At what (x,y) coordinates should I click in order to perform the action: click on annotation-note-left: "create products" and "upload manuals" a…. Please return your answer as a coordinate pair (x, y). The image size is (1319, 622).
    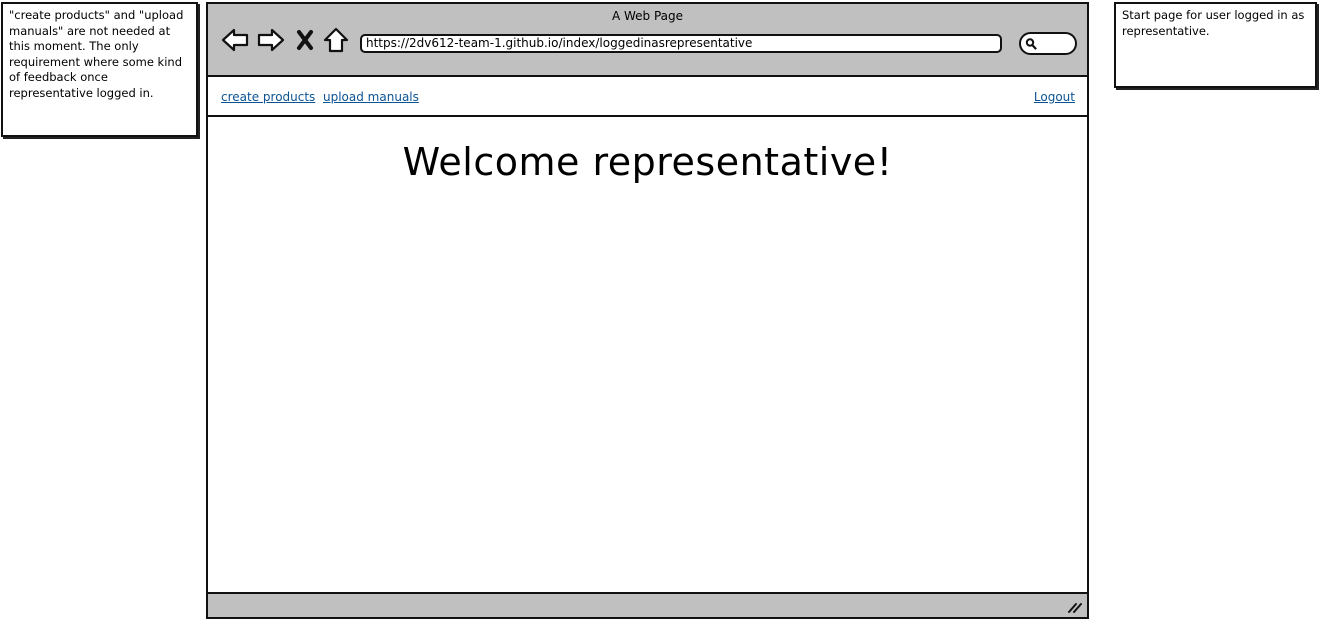
    Looking at the image, I should click on (99, 69).